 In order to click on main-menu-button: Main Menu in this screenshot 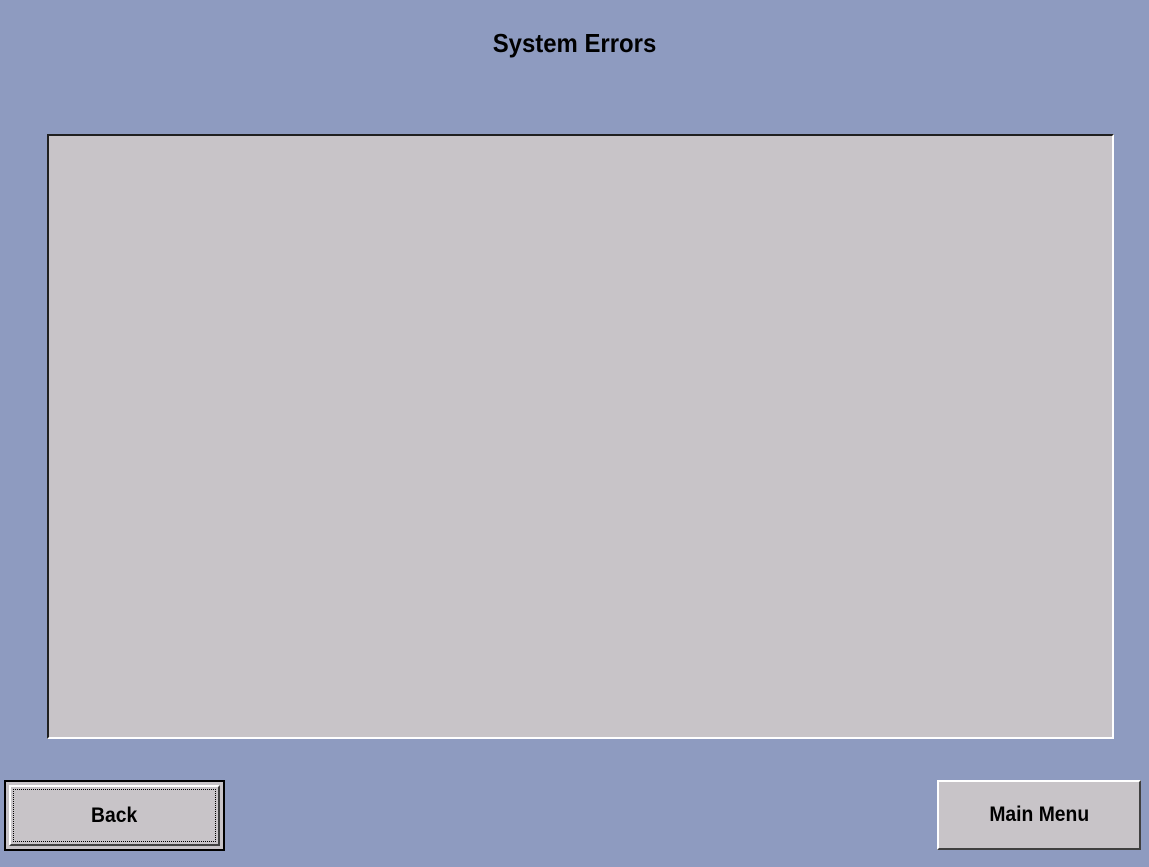, I will do `click(1039, 815)`.